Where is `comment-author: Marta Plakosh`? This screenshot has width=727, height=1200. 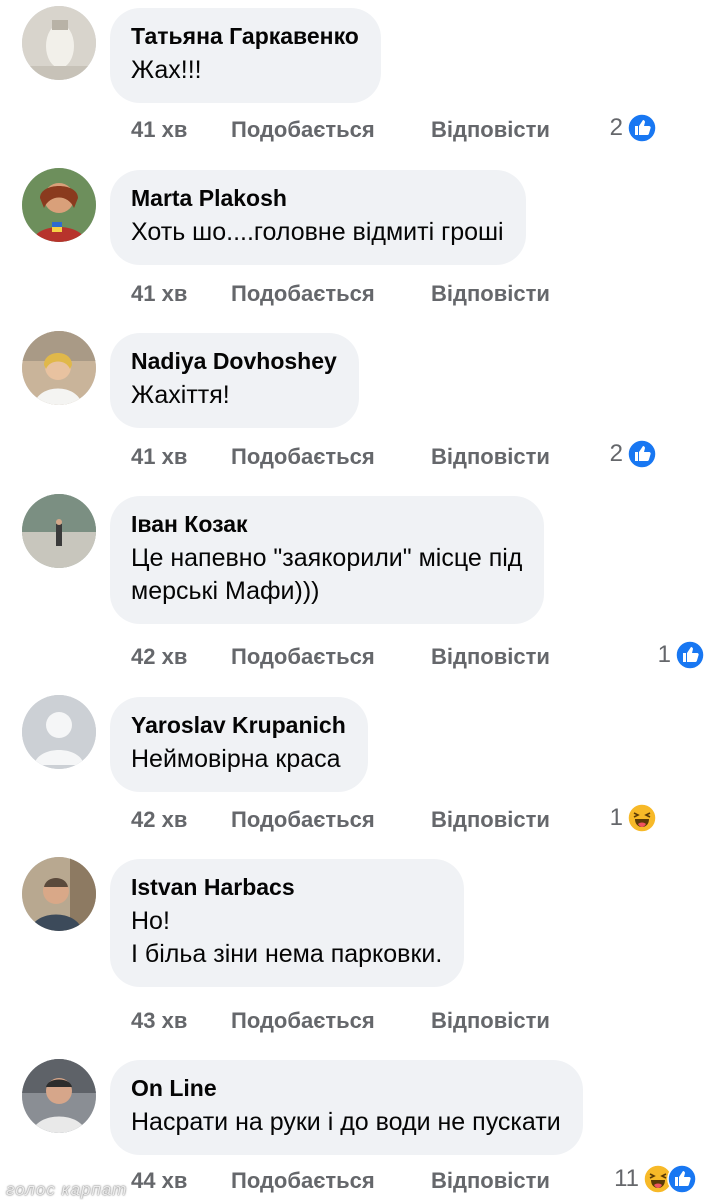
comment-author: Marta Plakosh is located at coordinates (317, 198).